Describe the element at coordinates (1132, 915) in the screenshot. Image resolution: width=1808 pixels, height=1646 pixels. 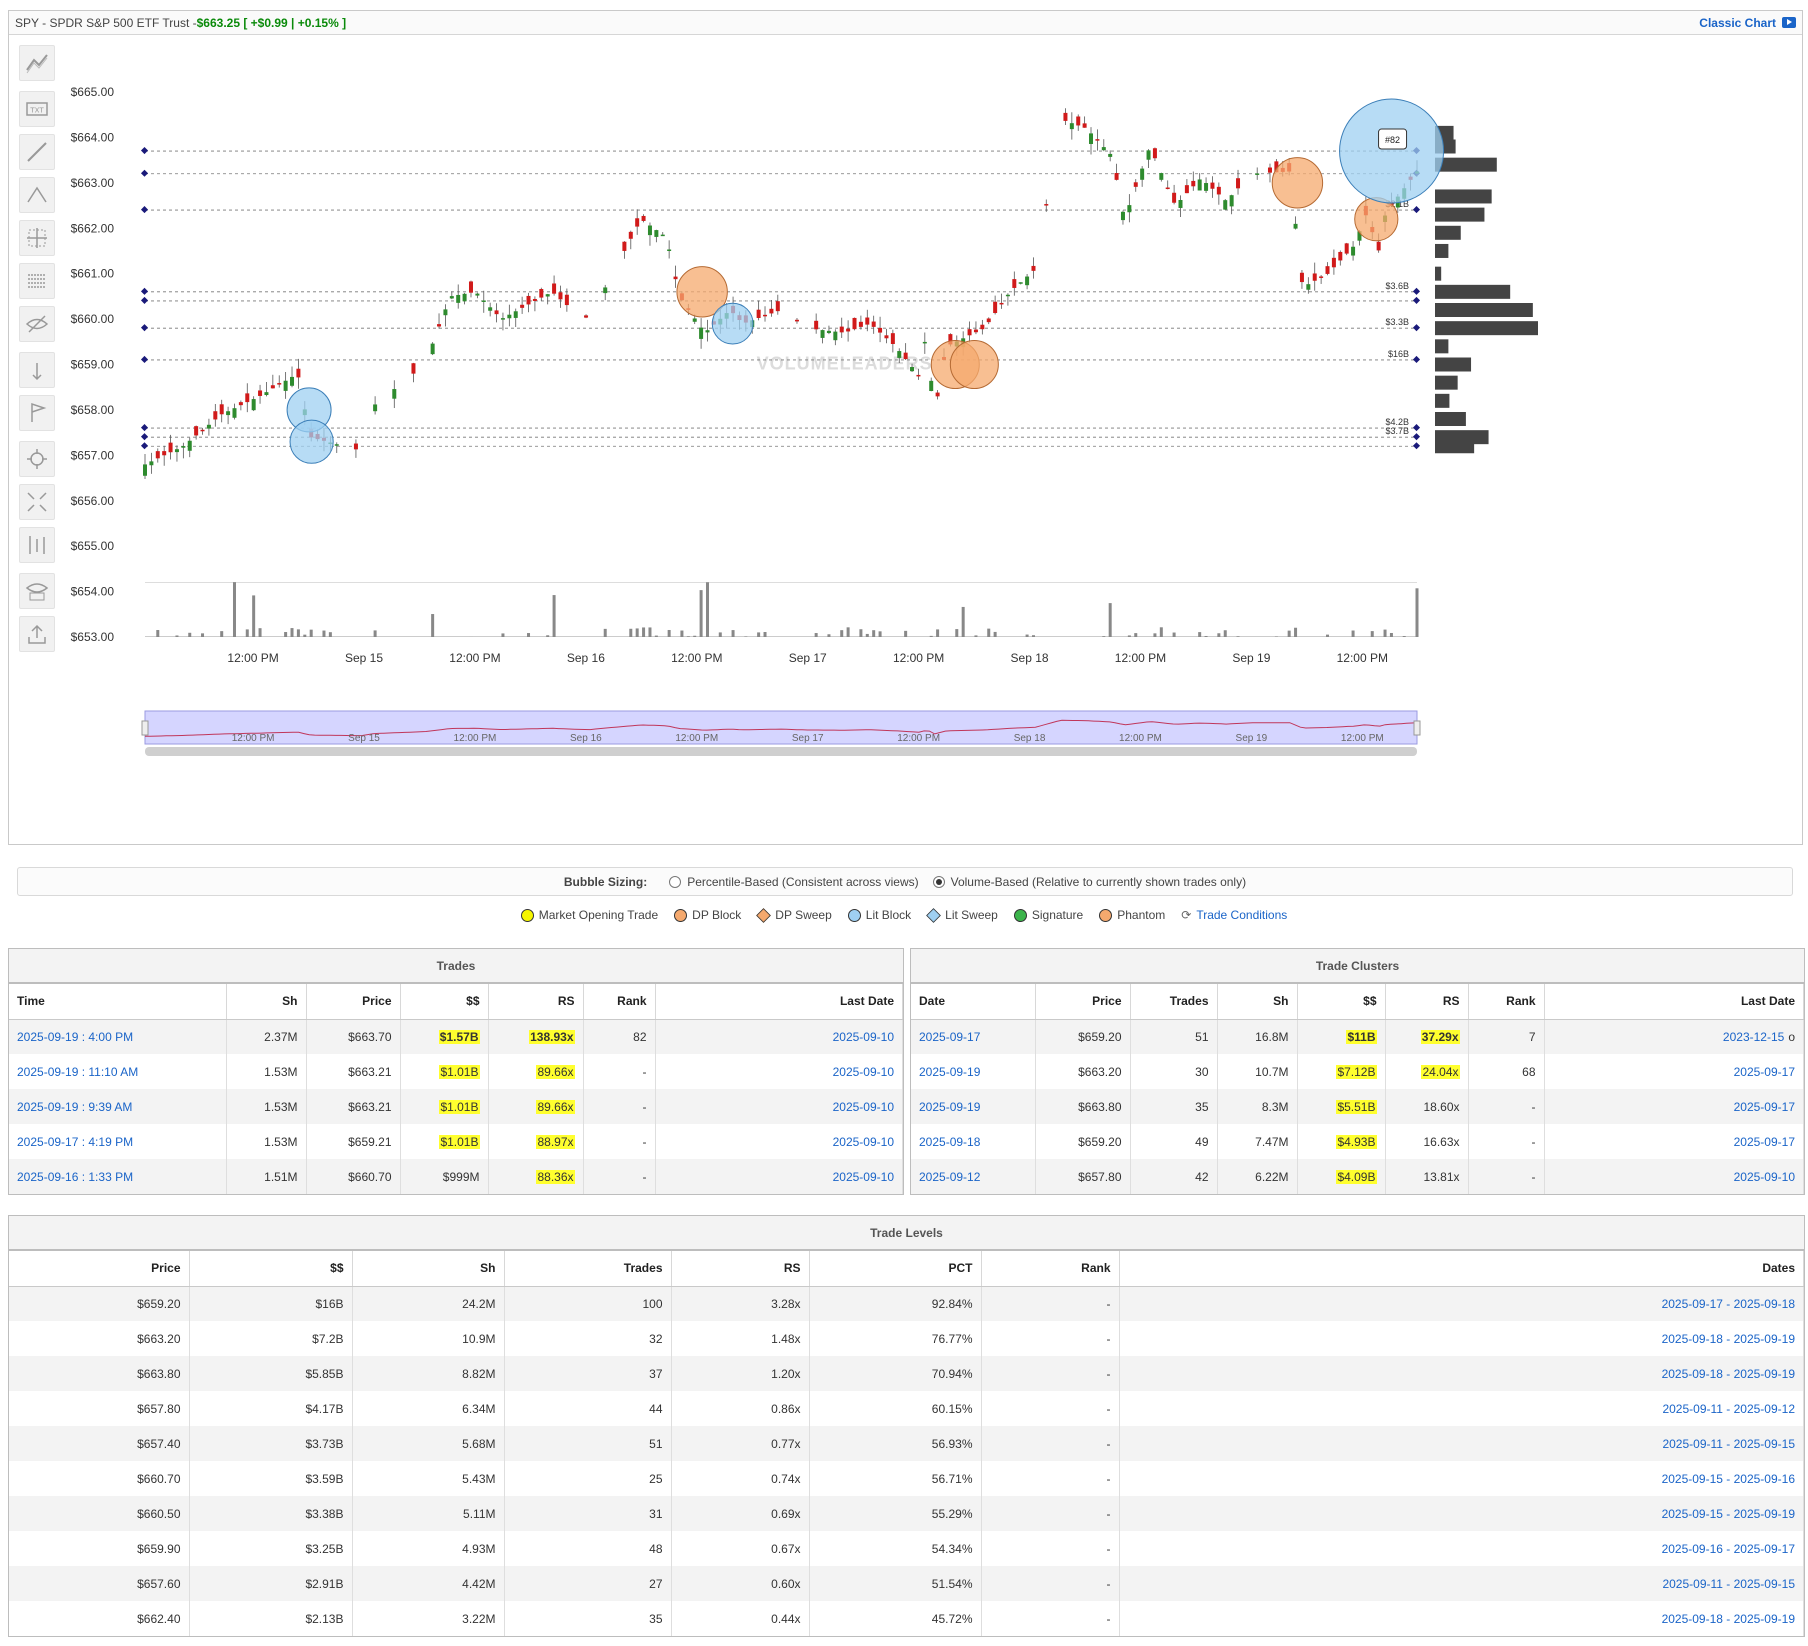
I see `legend-item: Phantom` at that location.